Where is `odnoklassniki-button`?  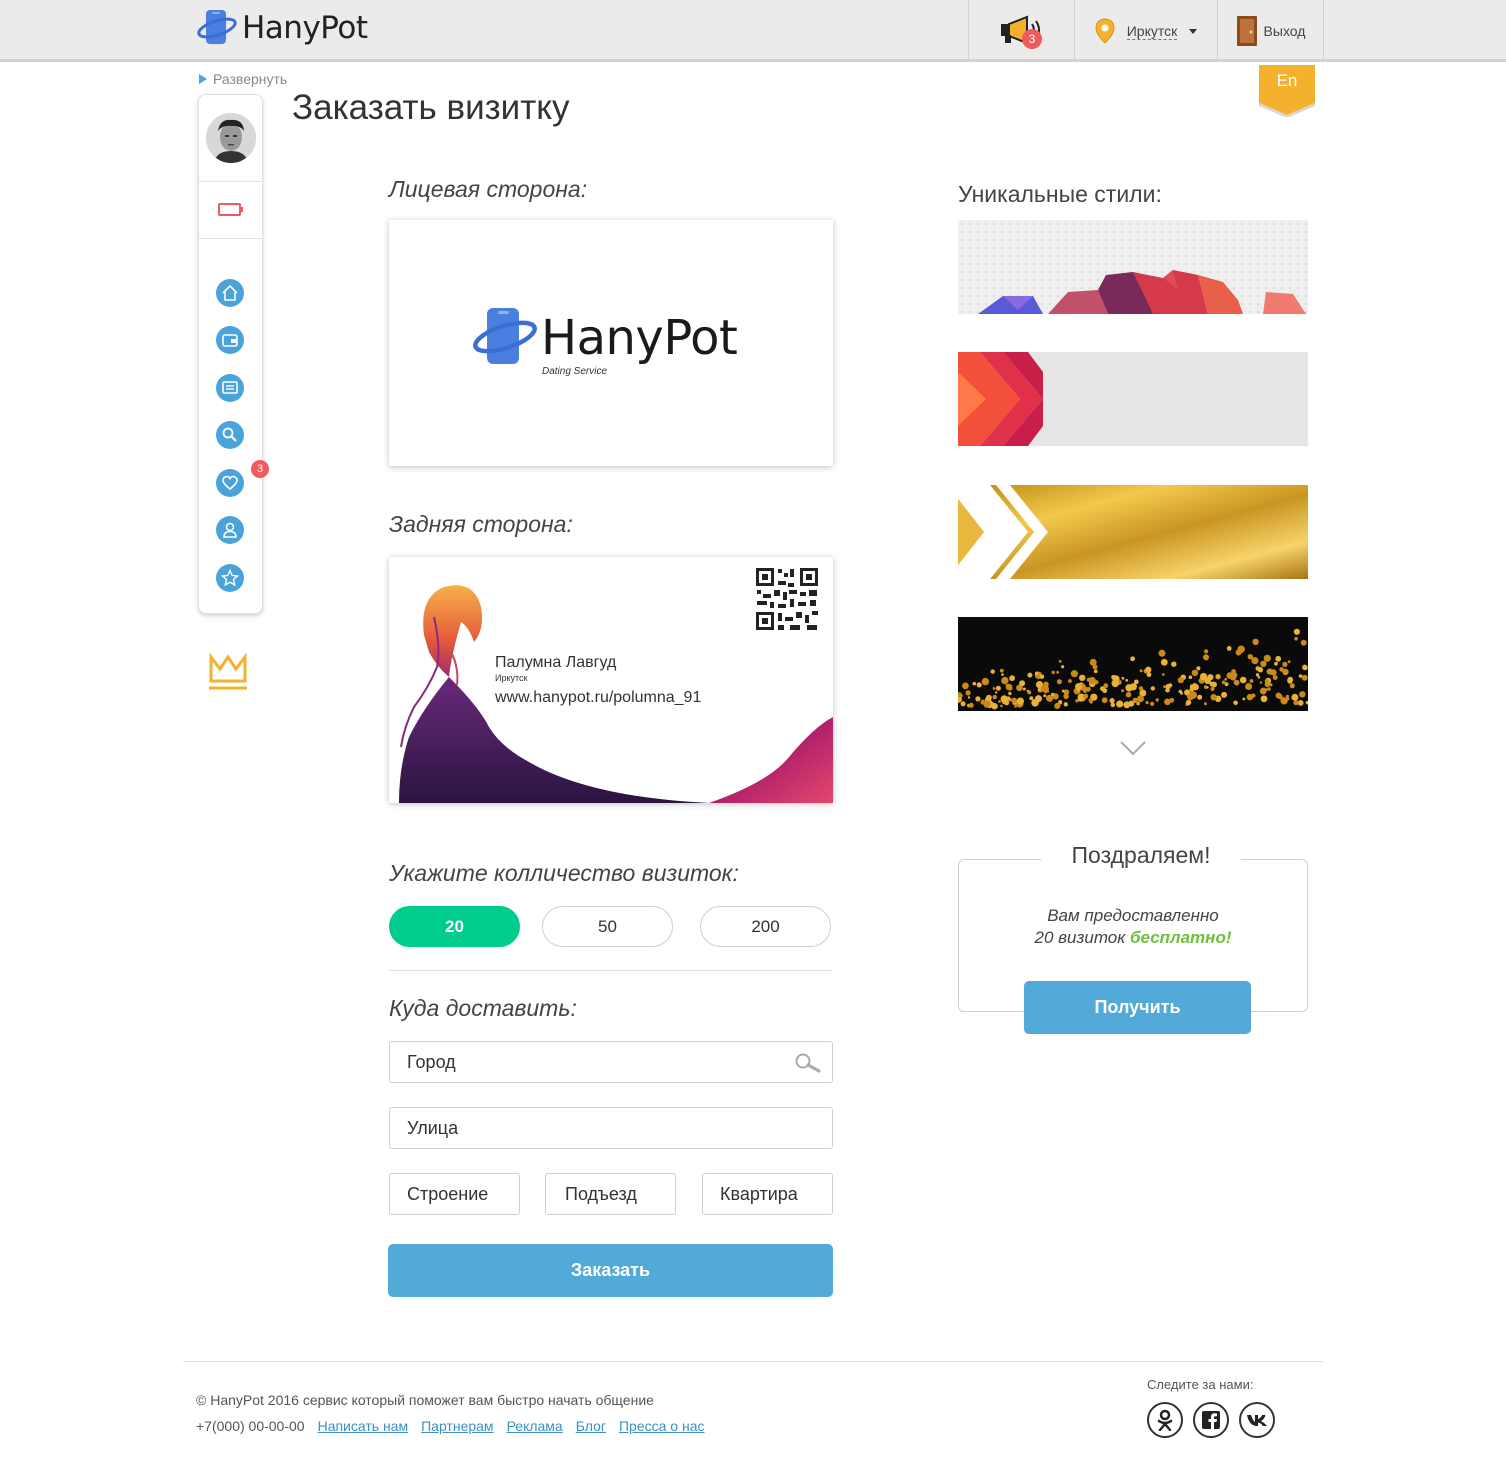 odnoklassniki-button is located at coordinates (1165, 1420).